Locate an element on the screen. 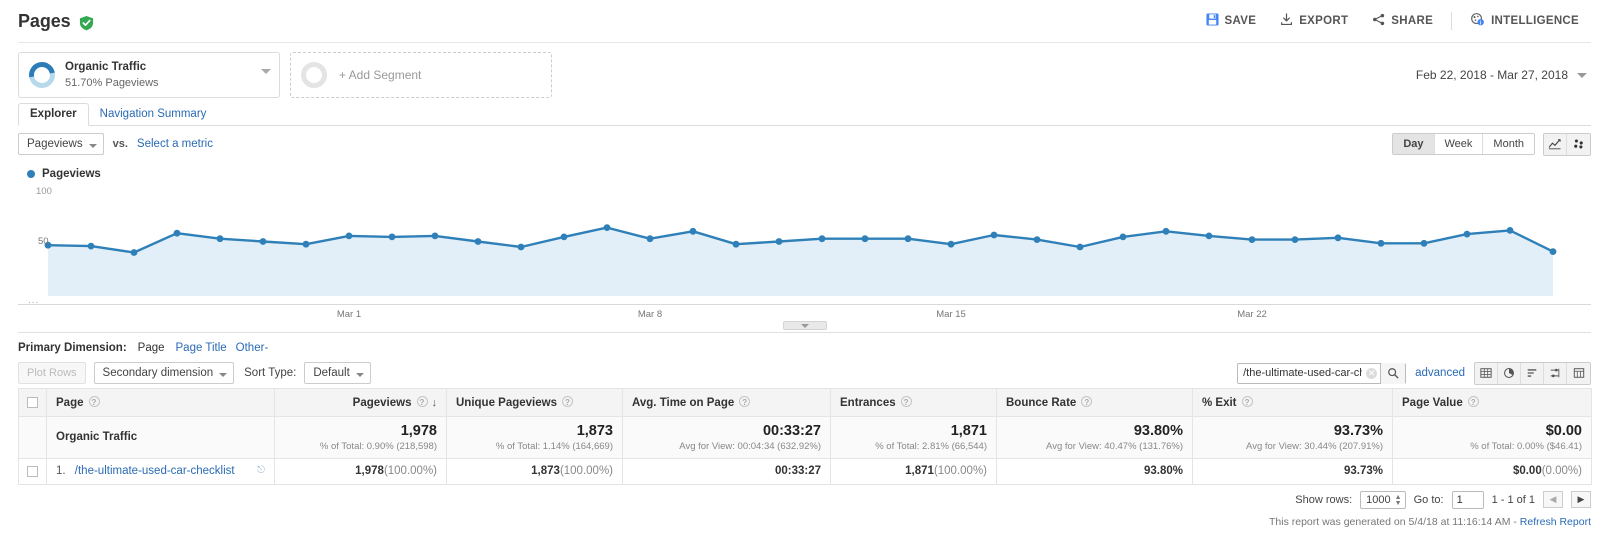  select-all-checkbox is located at coordinates (32, 402).